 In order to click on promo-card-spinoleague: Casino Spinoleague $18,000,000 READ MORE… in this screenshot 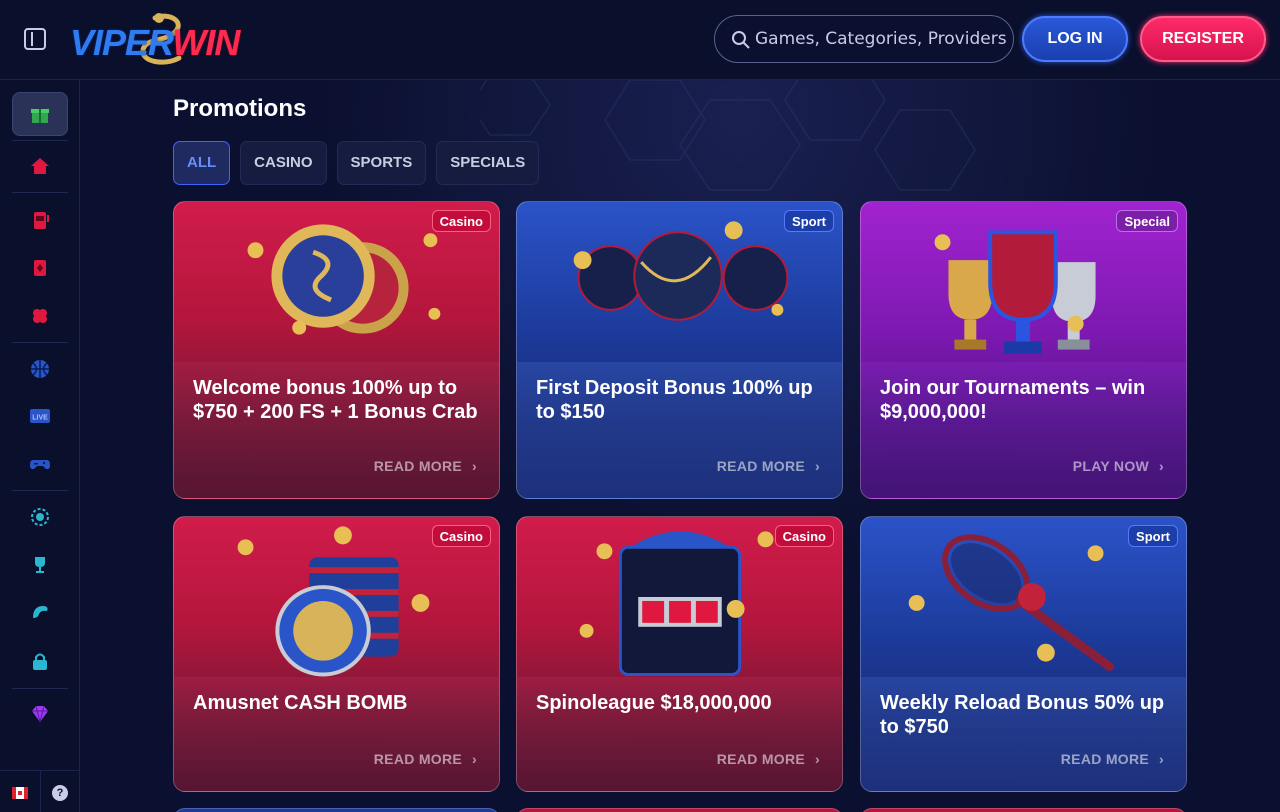, I will do `click(679, 654)`.